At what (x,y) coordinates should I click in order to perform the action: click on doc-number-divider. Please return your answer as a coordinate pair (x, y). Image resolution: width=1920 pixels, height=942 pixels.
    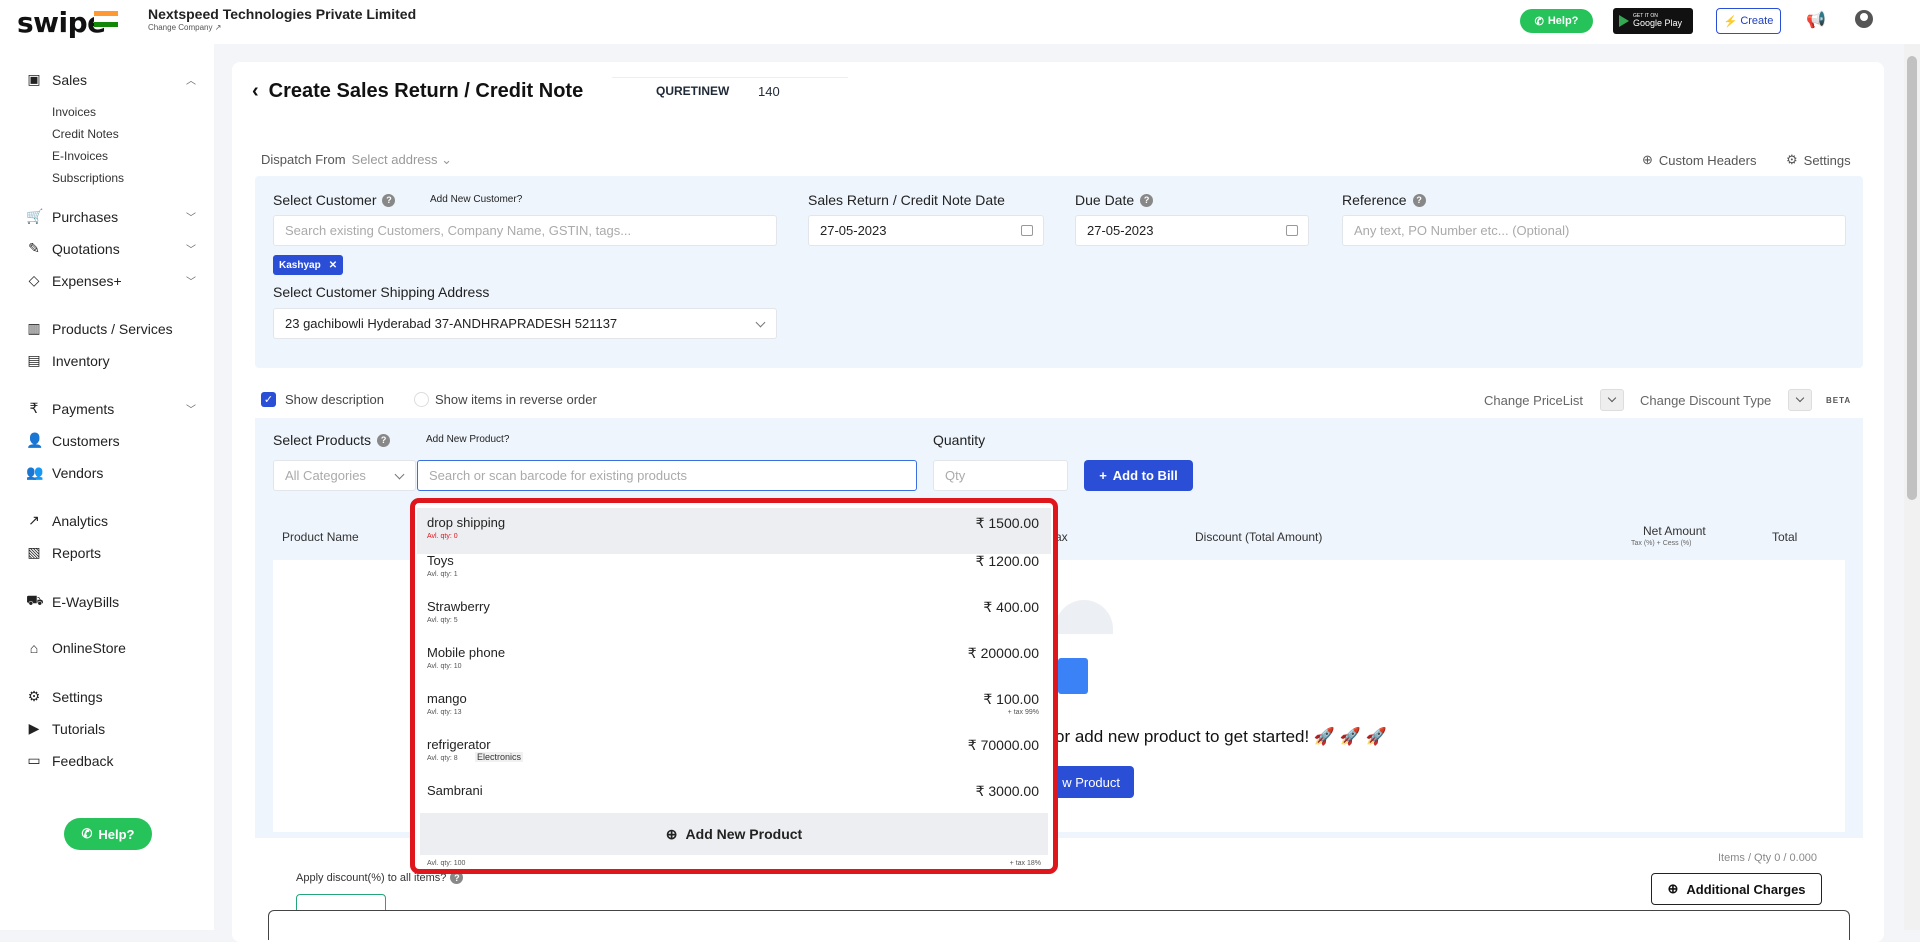
    Looking at the image, I should click on (730, 77).